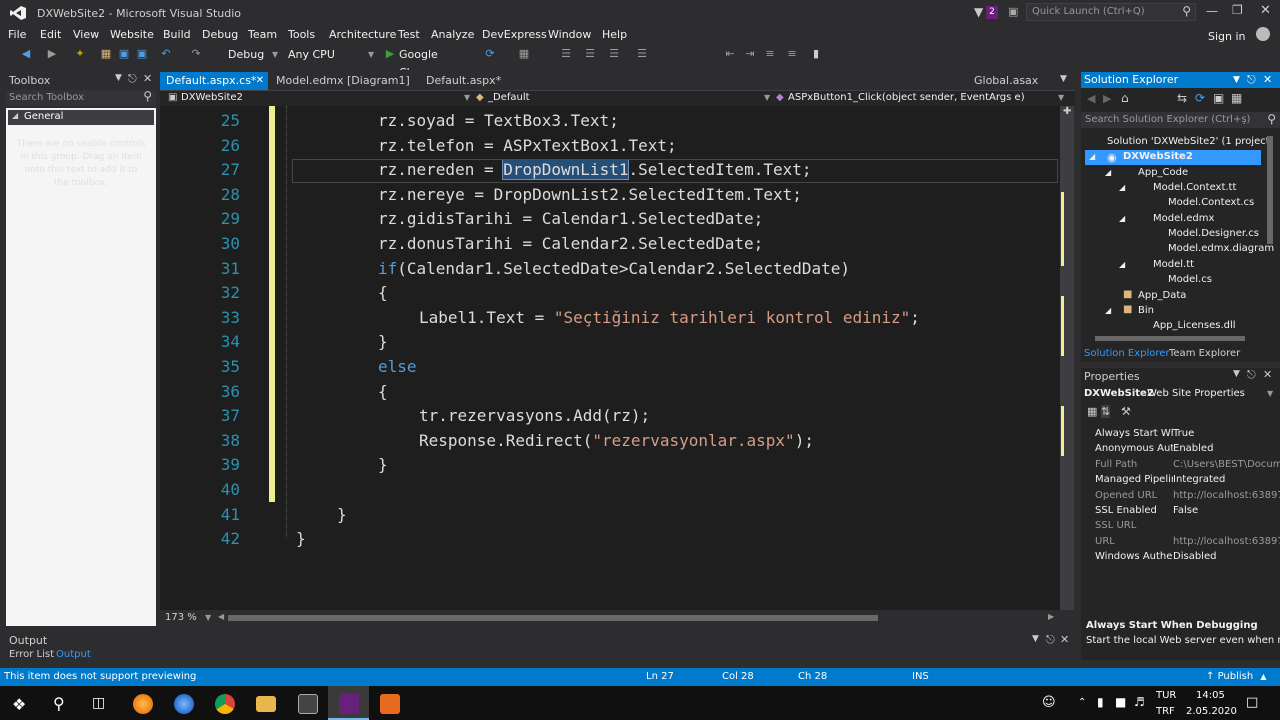 The width and height of the screenshot is (1280, 720). Describe the element at coordinates (214, 81) in the screenshot. I see `tab-default-aspx-cs: Default.aspx.cs* ✕` at that location.